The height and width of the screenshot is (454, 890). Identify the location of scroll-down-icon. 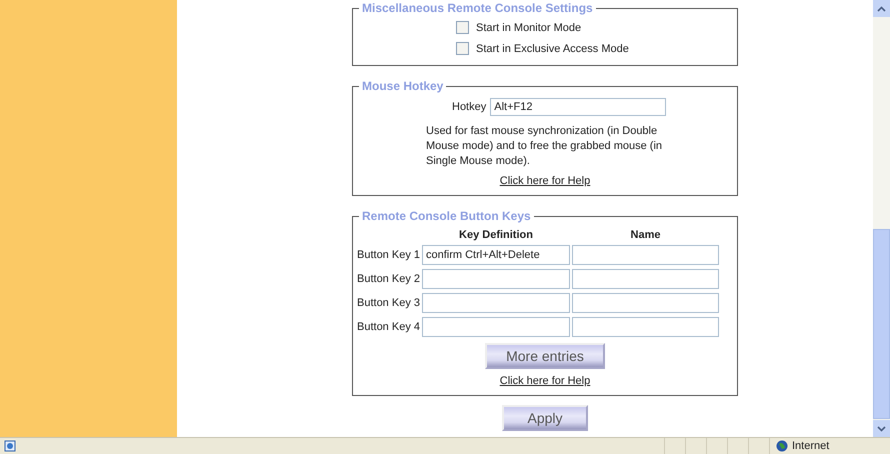
(881, 428).